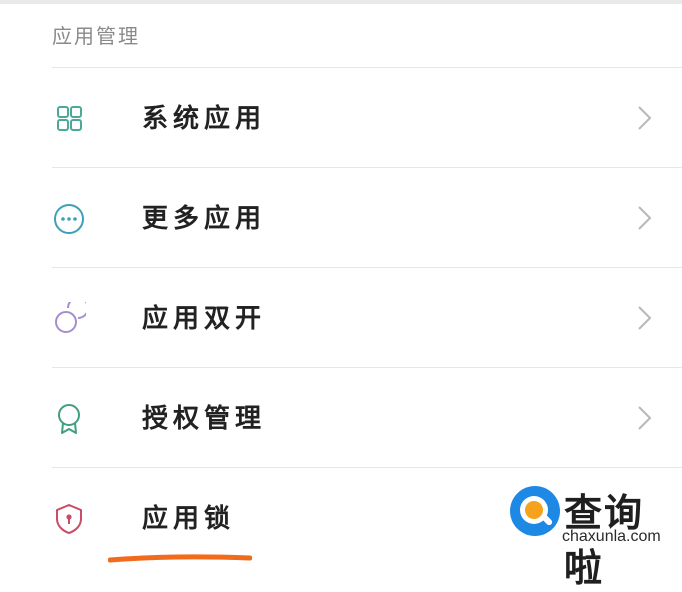  What do you see at coordinates (180, 558) in the screenshot?
I see `annotation-underline` at bounding box center [180, 558].